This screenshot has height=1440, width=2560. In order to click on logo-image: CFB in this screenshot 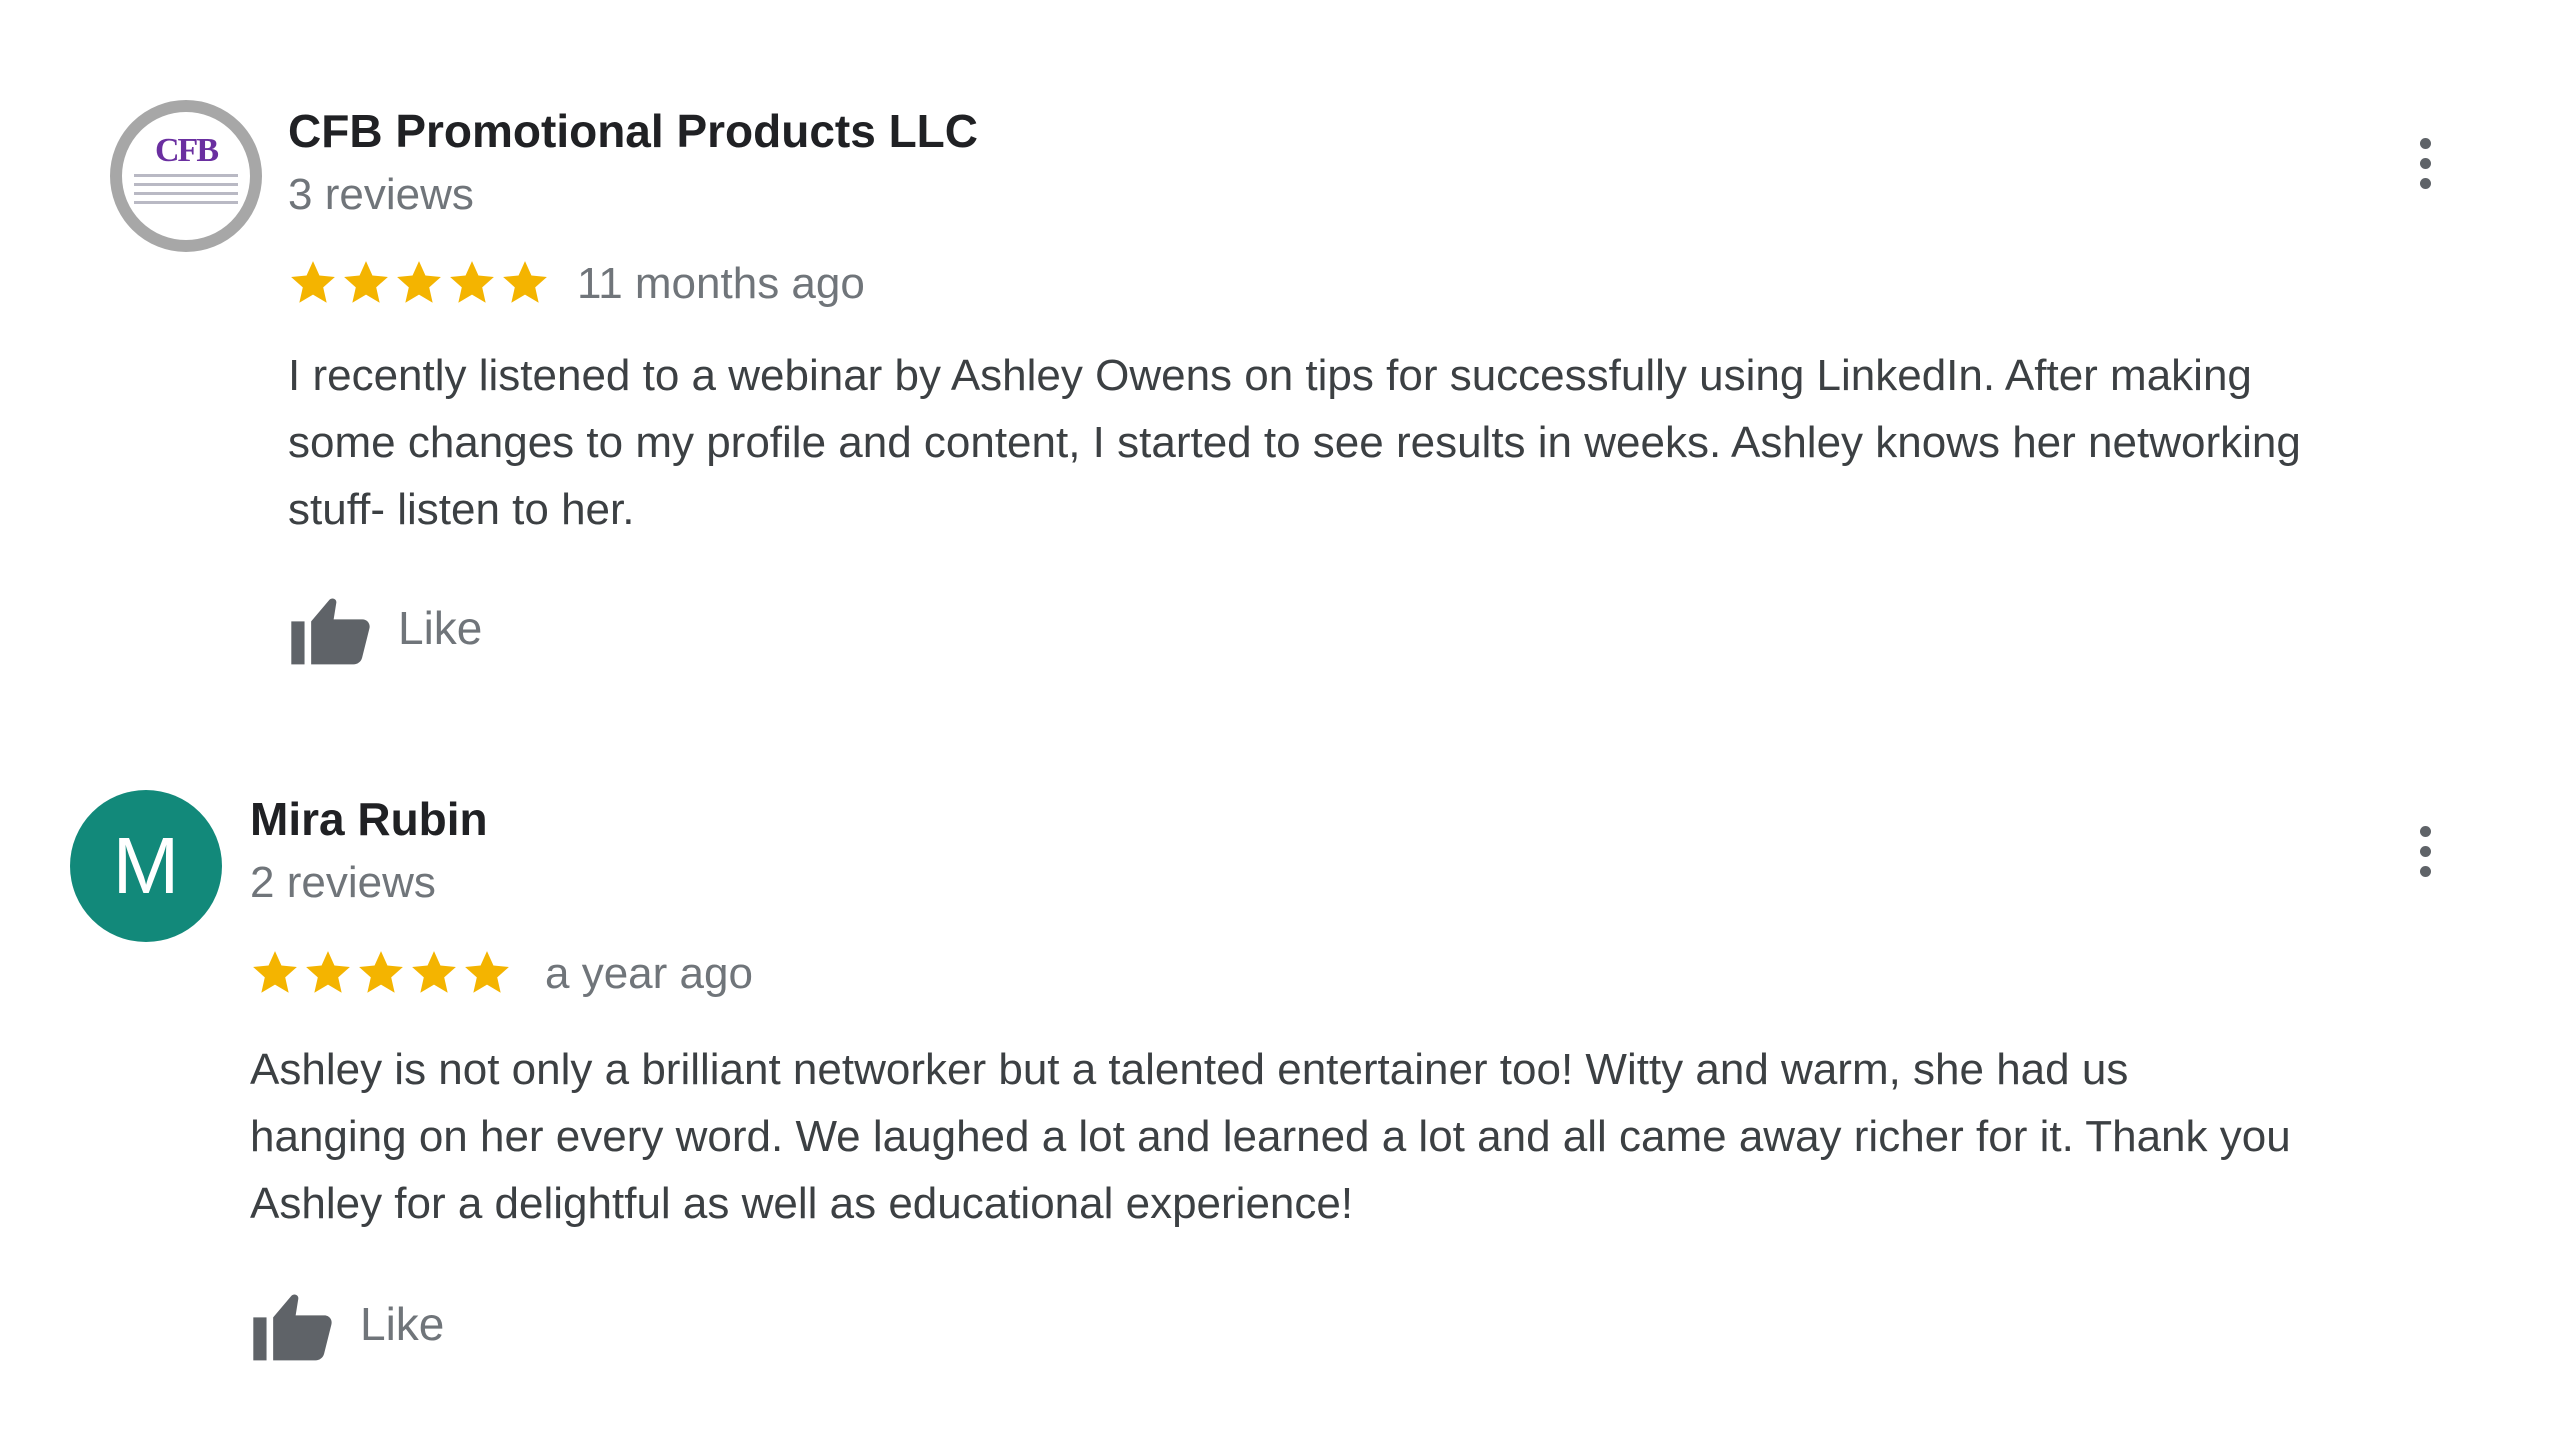, I will do `click(186, 176)`.